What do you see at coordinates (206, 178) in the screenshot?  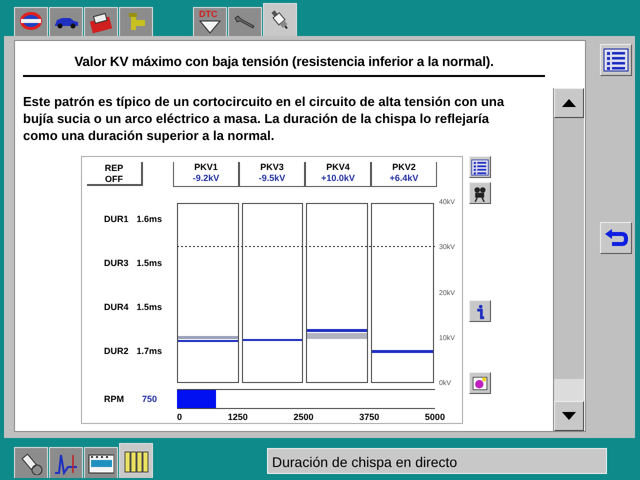 I see `peak-voltage-value: -9.2kV` at bounding box center [206, 178].